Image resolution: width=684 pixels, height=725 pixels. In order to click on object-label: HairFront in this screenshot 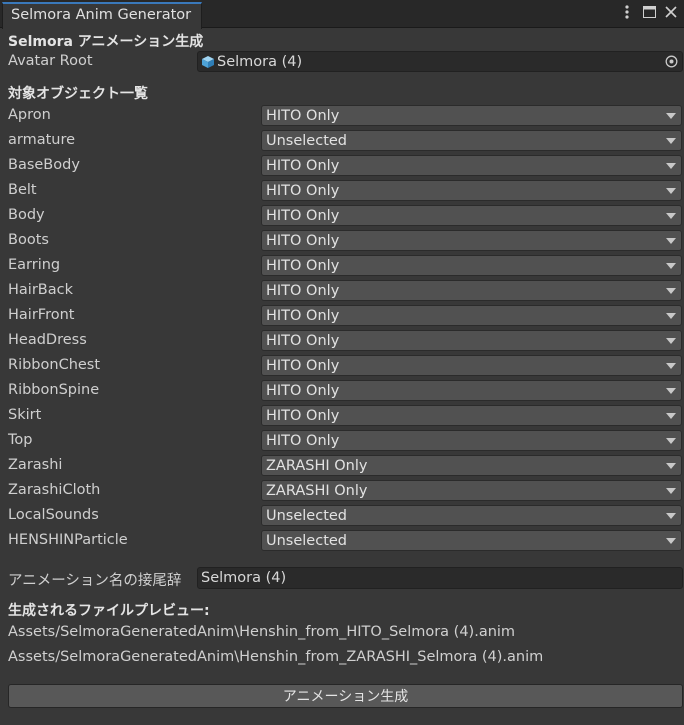, I will do `click(41, 315)`.